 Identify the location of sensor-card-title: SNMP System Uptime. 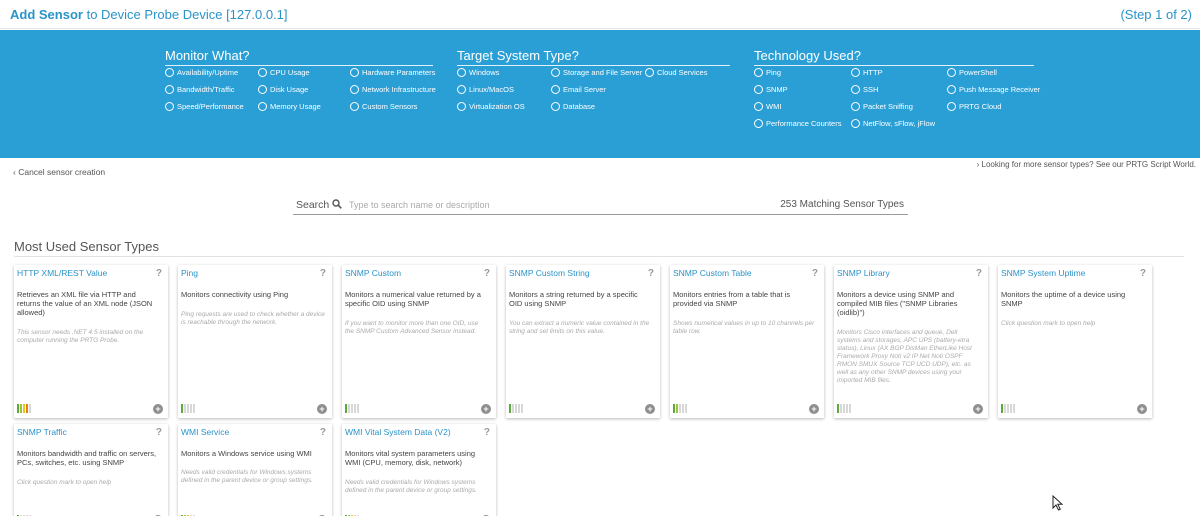
(1043, 273).